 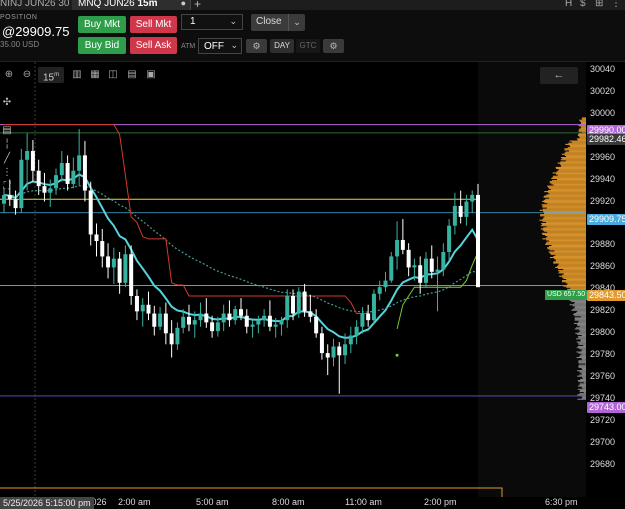 What do you see at coordinates (583, 4) in the screenshot?
I see `dollar-icon: $` at bounding box center [583, 4].